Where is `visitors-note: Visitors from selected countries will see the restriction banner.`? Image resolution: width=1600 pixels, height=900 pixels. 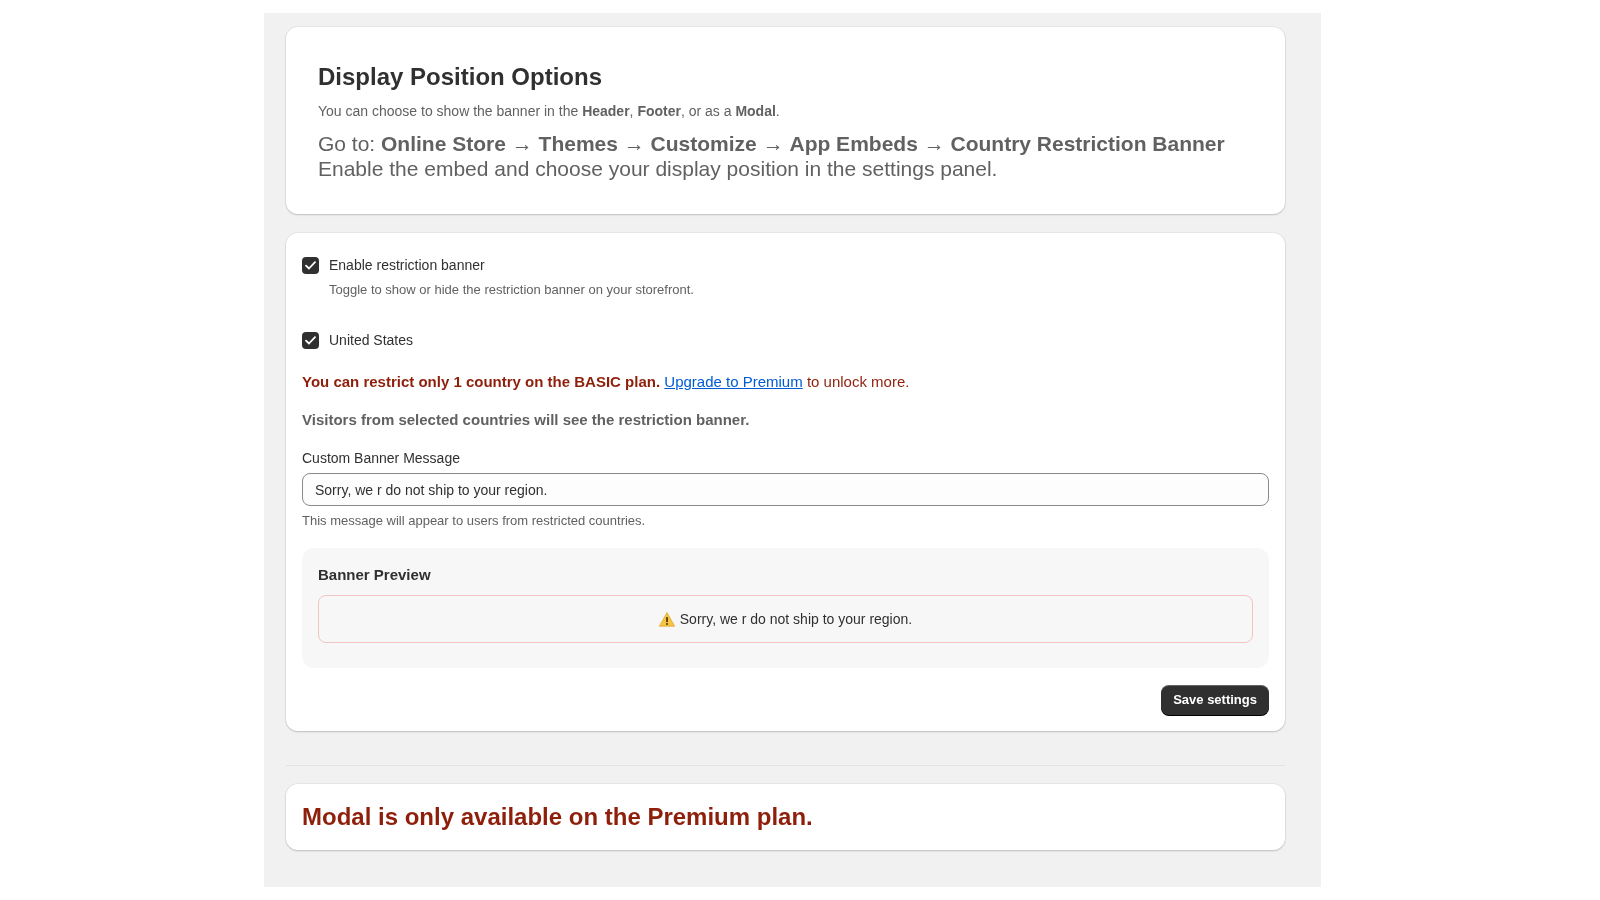 visitors-note: Visitors from selected countries will see the restriction banner. is located at coordinates (526, 420).